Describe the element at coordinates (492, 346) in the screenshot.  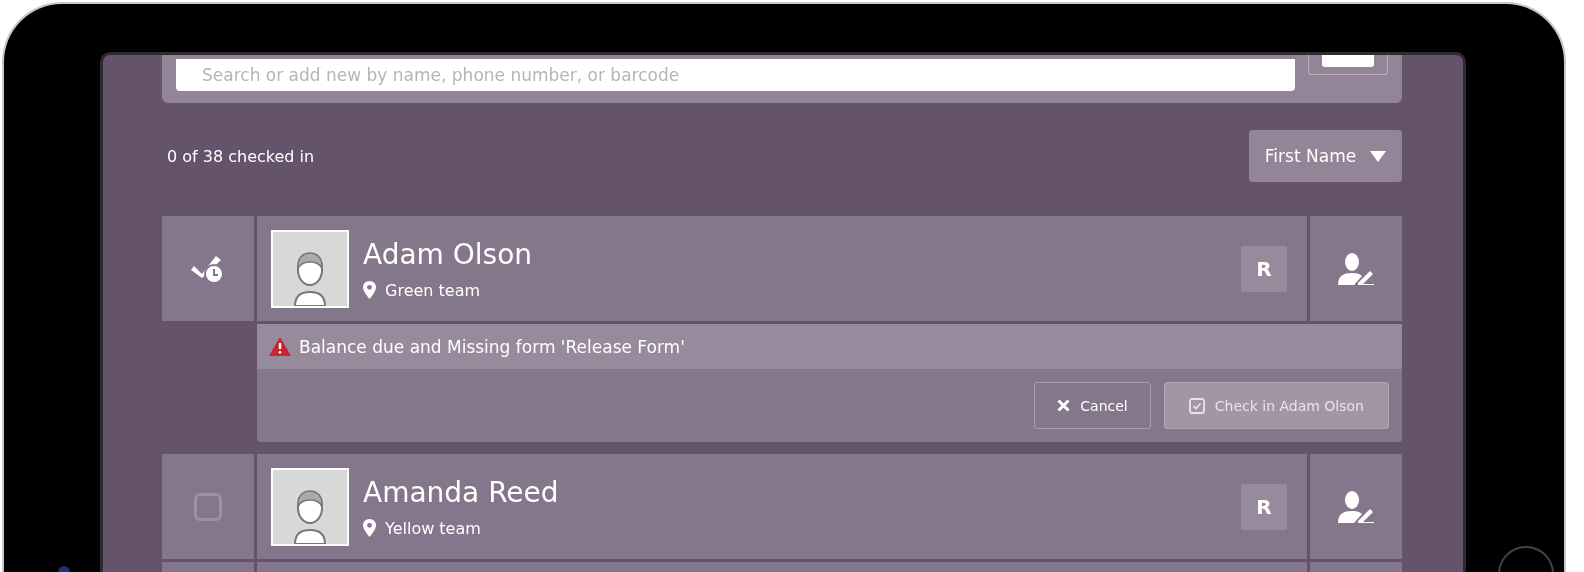
I see `alert-message: Balance due and Missing form 'Release Form'` at that location.